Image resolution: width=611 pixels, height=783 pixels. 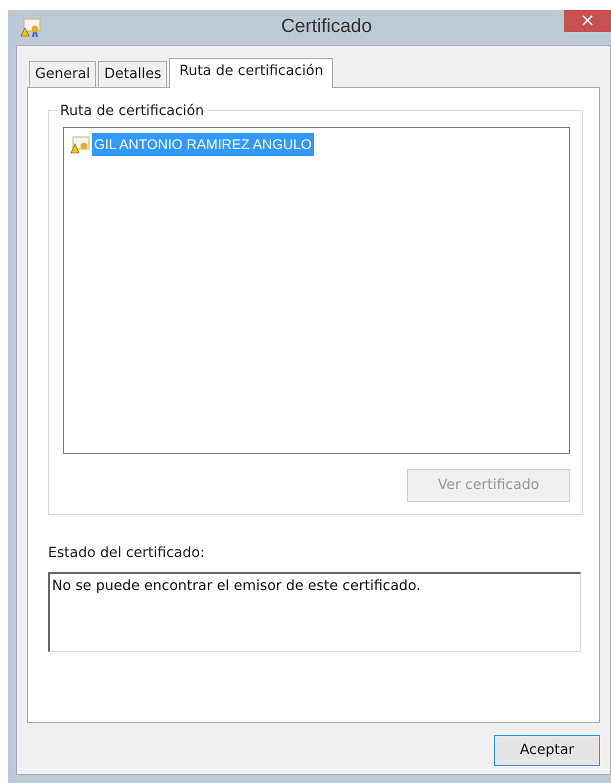 I want to click on tab: Detalles, so click(x=133, y=74).